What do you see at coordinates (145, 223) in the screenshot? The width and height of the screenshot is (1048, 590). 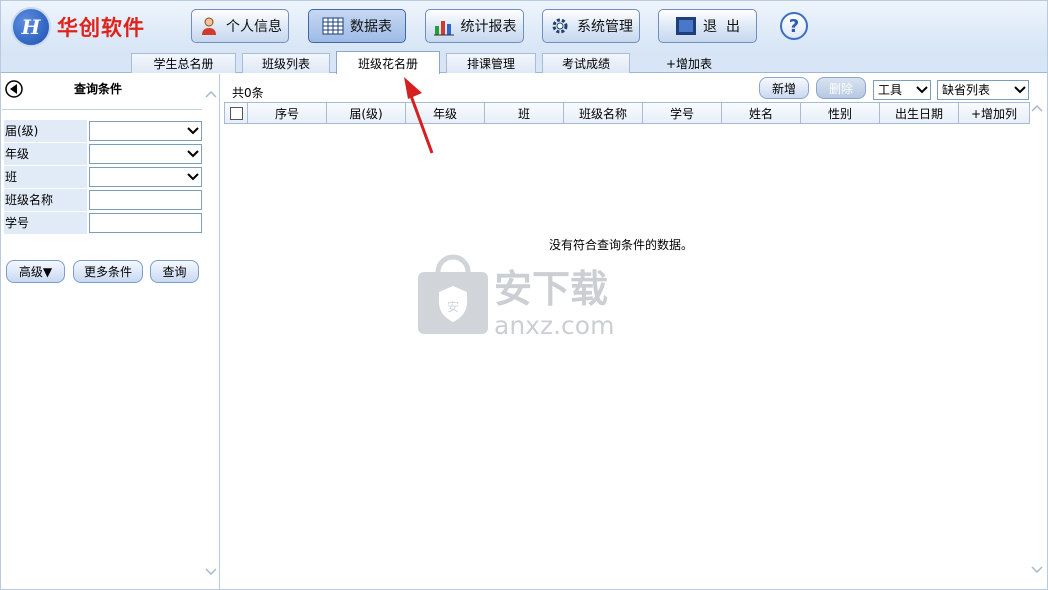 I see `student-id-input` at bounding box center [145, 223].